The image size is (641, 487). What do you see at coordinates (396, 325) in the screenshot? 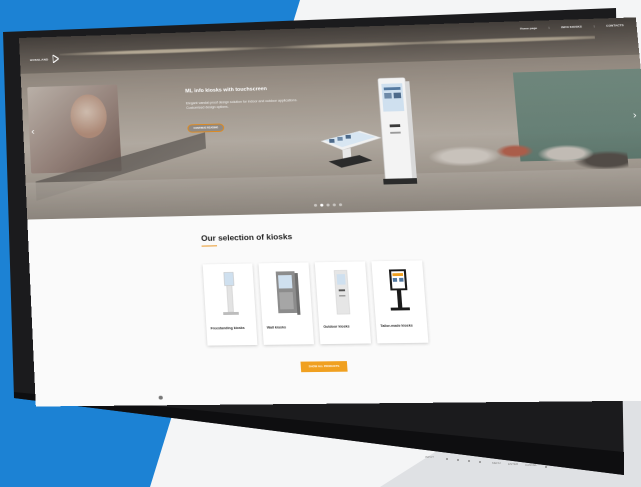
I see `card-label: Tailor-made kiosks` at bounding box center [396, 325].